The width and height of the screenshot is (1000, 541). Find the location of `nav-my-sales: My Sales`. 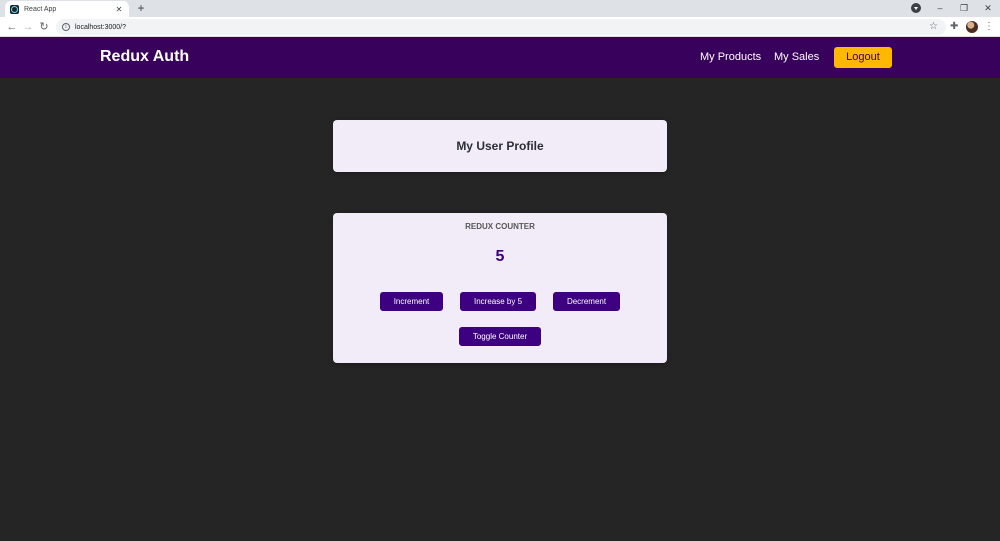

nav-my-sales: My Sales is located at coordinates (796, 57).